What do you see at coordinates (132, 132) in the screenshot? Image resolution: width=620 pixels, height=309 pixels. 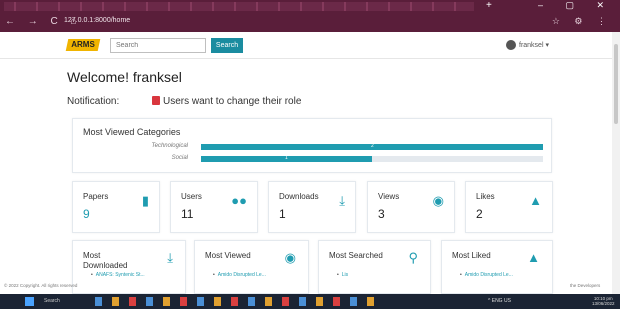 I see `categories-title: Most Viewed Categories` at bounding box center [132, 132].